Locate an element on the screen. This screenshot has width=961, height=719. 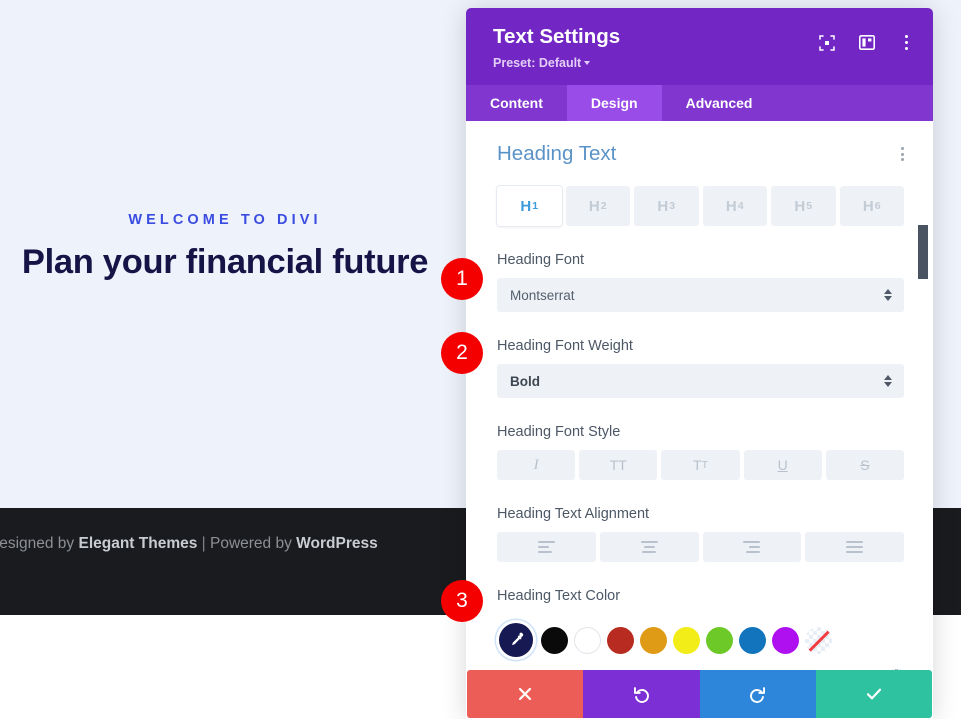
eyedropper-swatch is located at coordinates (516, 640).